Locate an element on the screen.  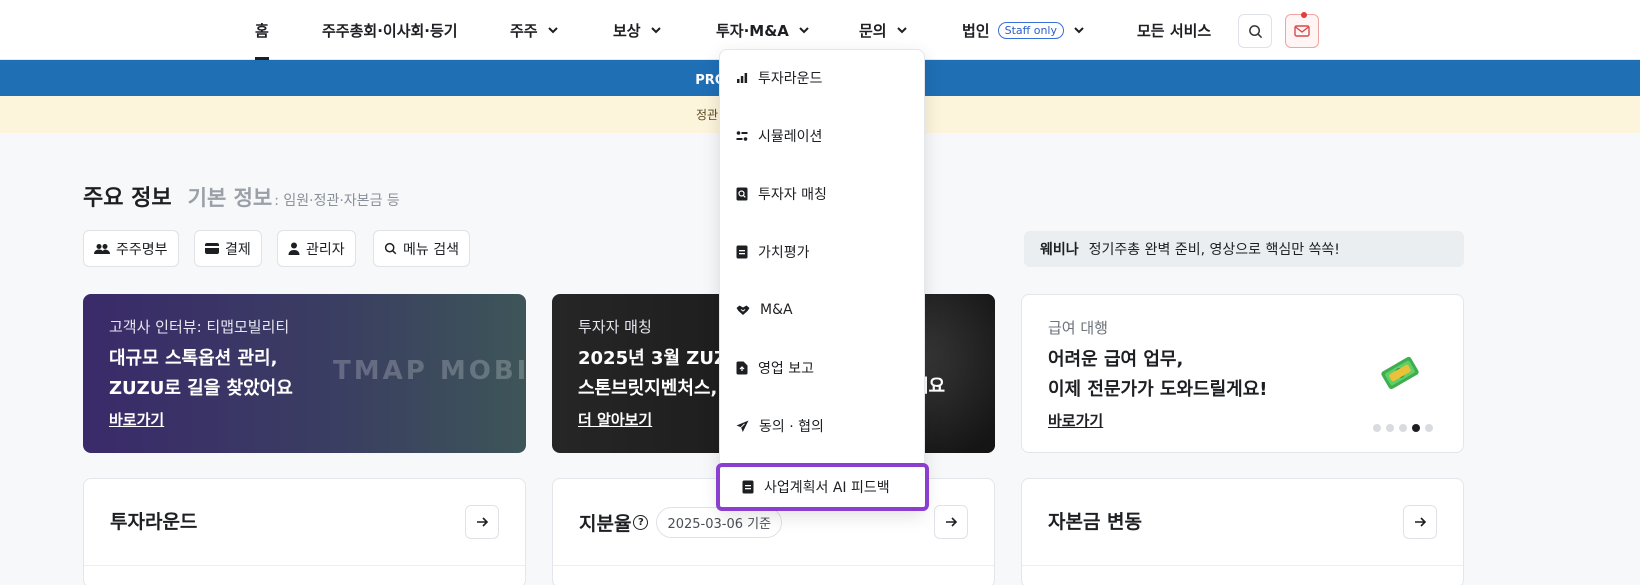
dropdown-item-label: 투자라운드 is located at coordinates (790, 79).